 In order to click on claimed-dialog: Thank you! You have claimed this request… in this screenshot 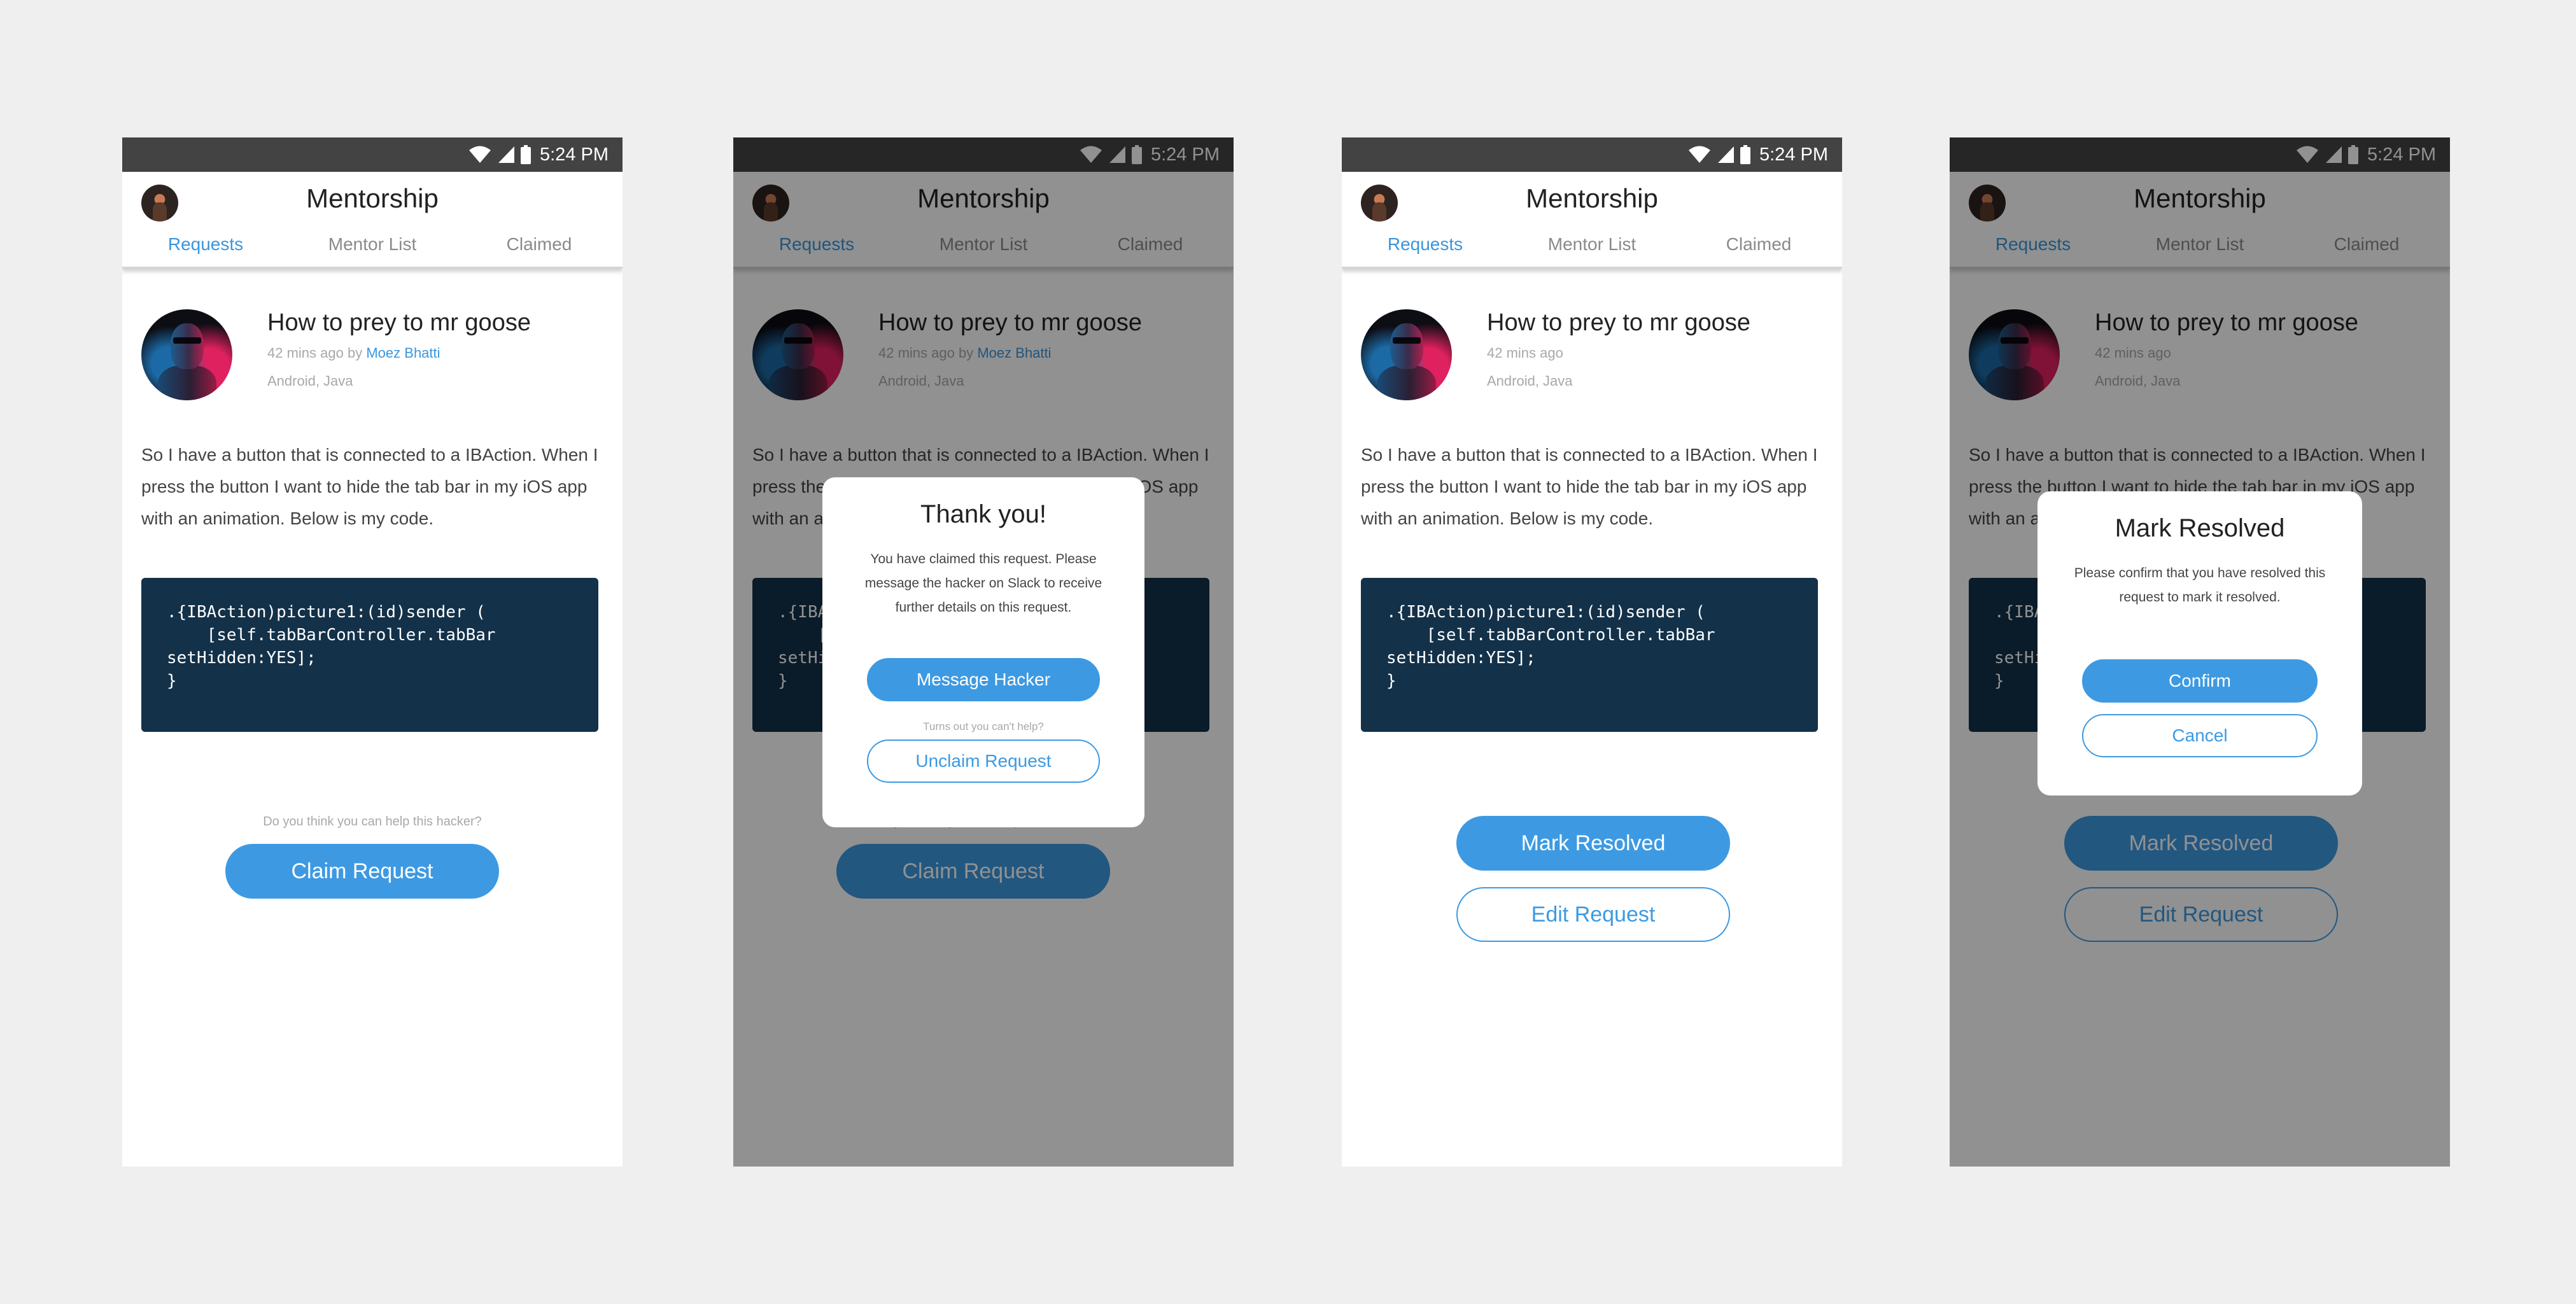, I will do `click(983, 652)`.